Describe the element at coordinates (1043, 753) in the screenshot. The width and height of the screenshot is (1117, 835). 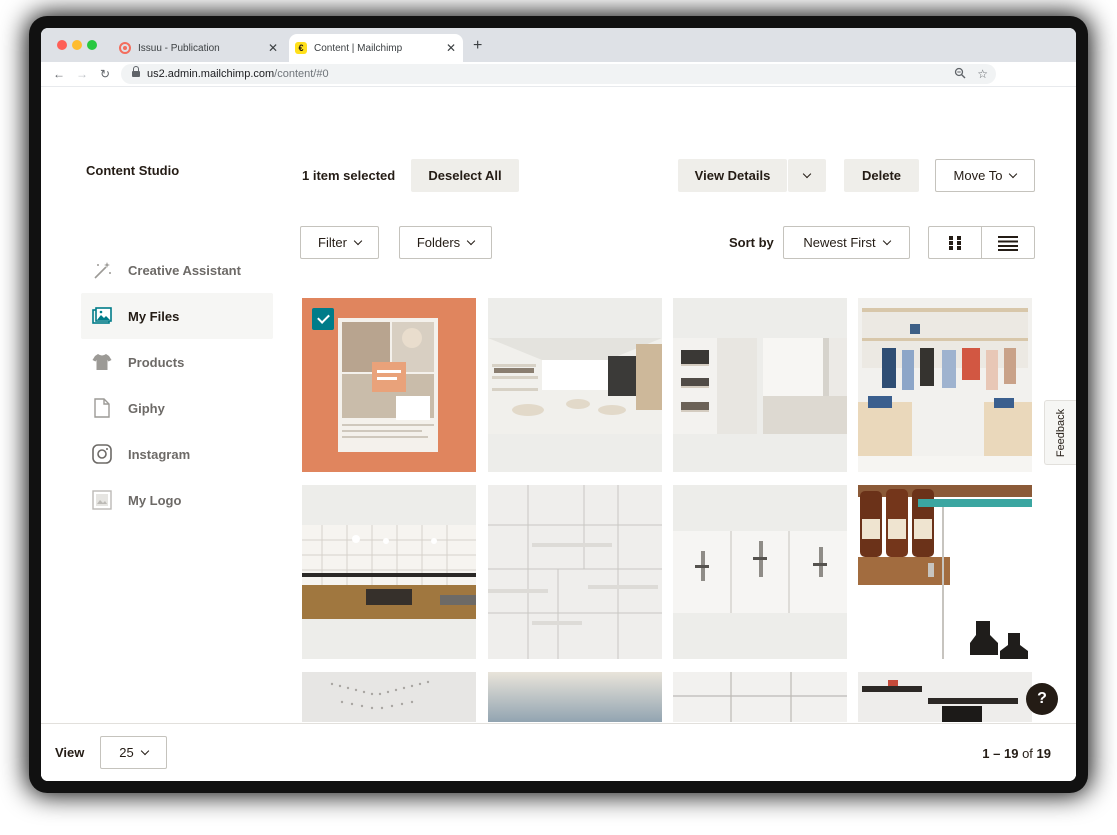
I see `page-total: 19` at that location.